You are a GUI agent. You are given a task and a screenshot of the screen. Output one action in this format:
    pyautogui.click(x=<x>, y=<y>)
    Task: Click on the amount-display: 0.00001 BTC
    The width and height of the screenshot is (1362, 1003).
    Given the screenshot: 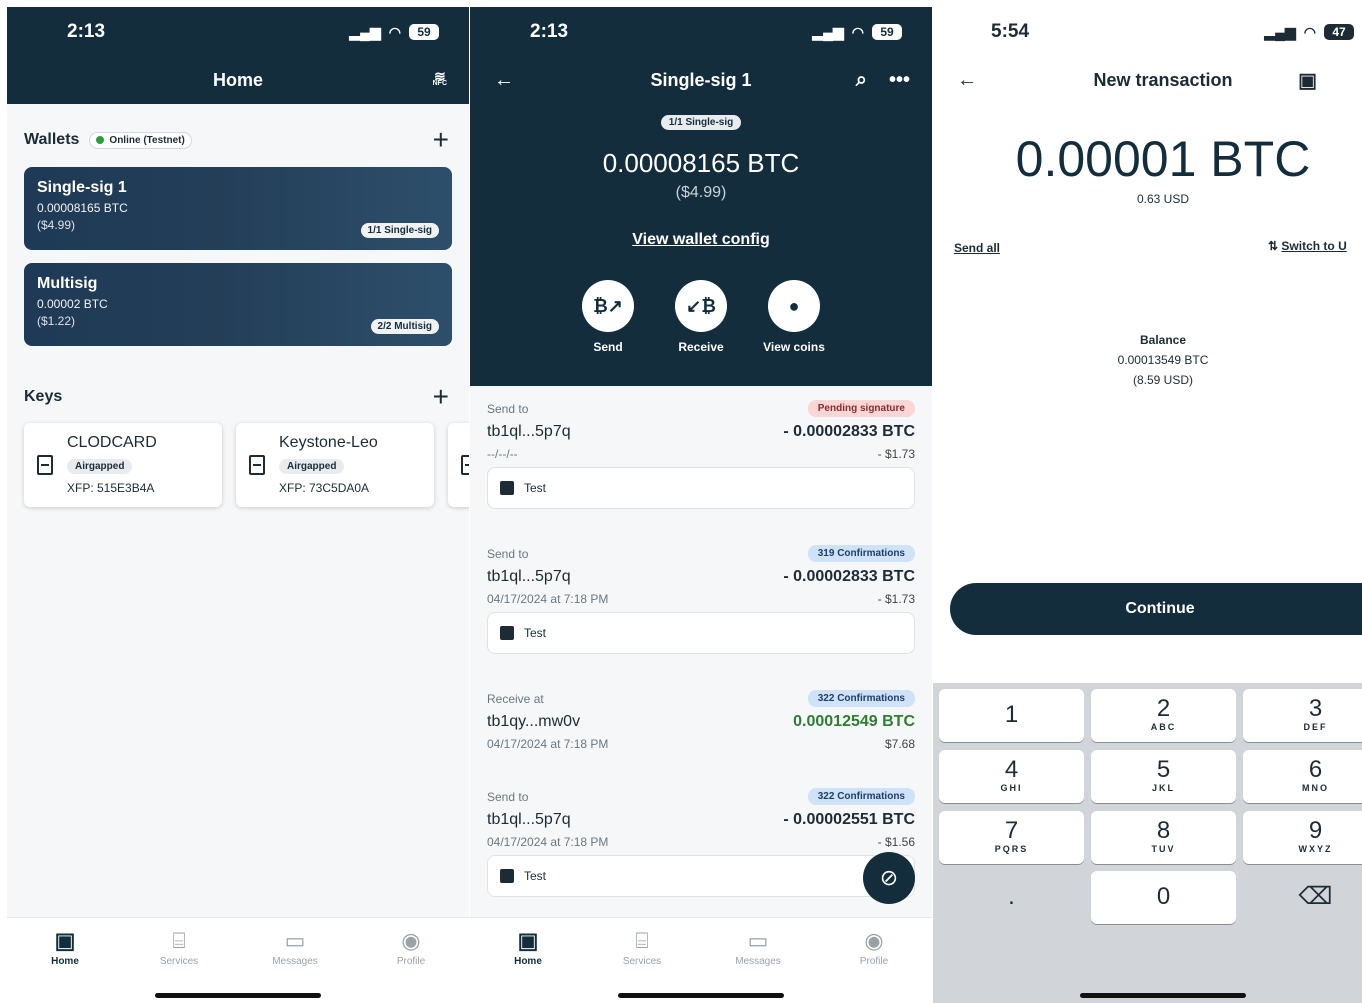 What is the action you would take?
    pyautogui.click(x=1163, y=159)
    